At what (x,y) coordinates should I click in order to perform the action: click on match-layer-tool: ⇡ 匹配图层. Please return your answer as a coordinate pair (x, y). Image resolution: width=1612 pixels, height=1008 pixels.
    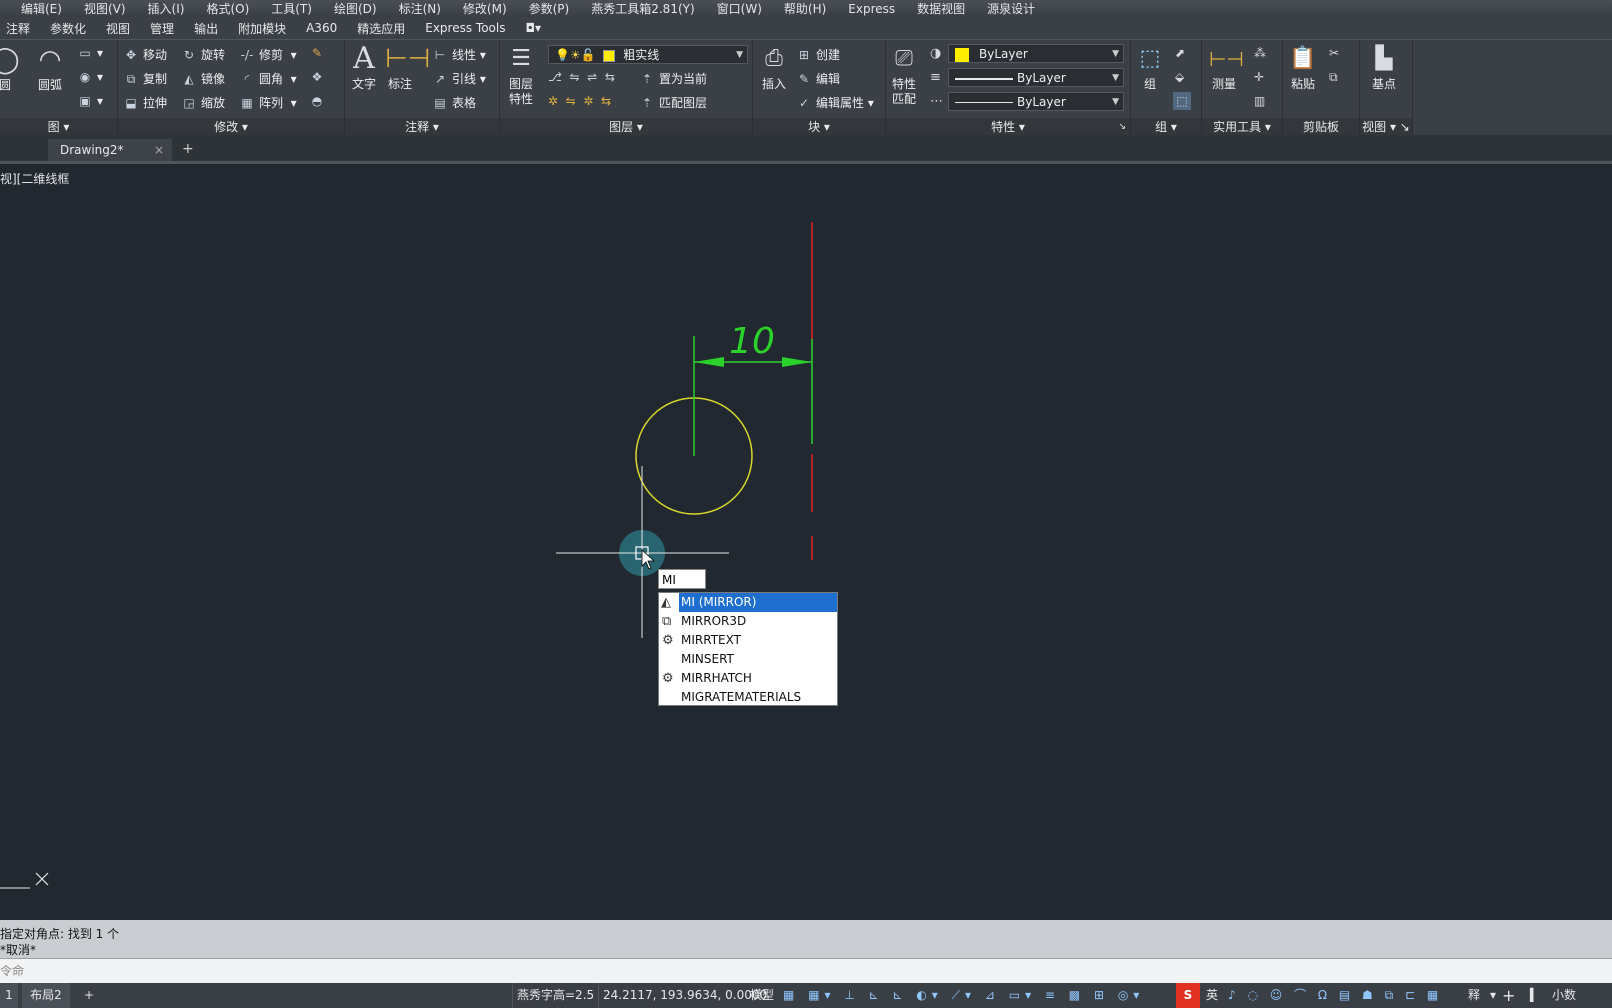
    Looking at the image, I should click on (673, 102).